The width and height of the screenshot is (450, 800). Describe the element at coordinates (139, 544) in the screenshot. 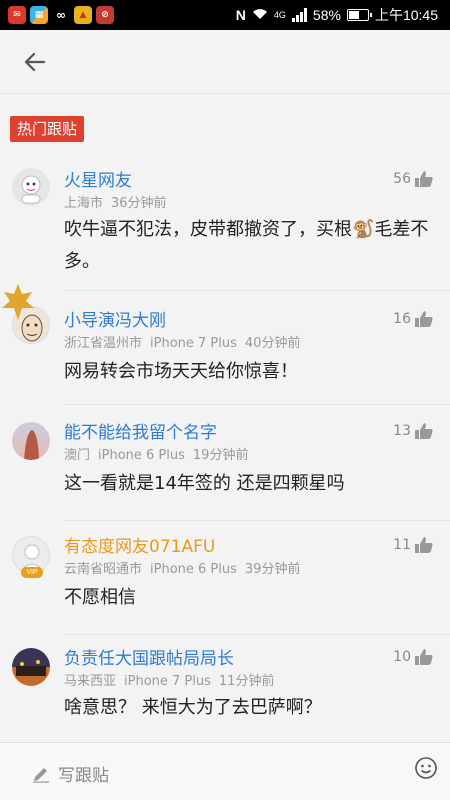

I see `username: 有态度网友071AFU` at that location.